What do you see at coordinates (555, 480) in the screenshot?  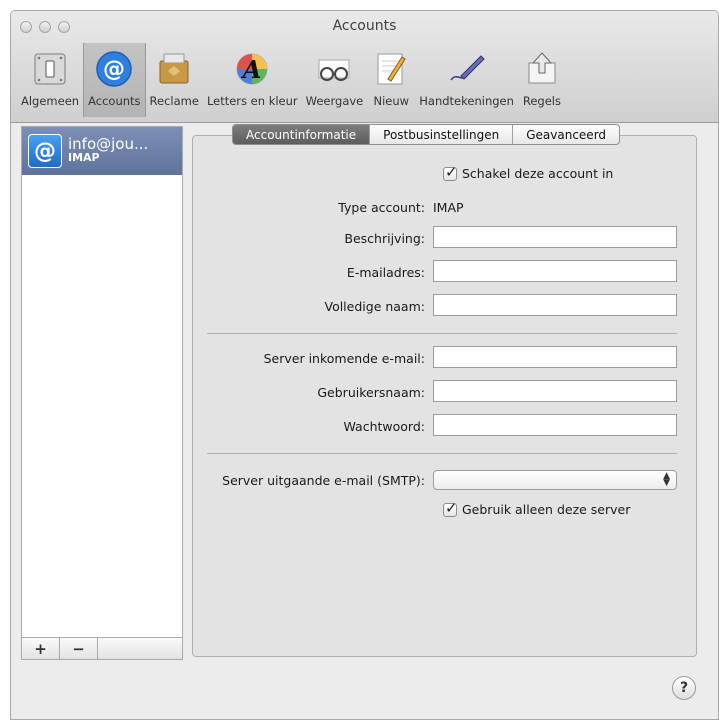 I see `smtp-server-select: ▲ ▼` at bounding box center [555, 480].